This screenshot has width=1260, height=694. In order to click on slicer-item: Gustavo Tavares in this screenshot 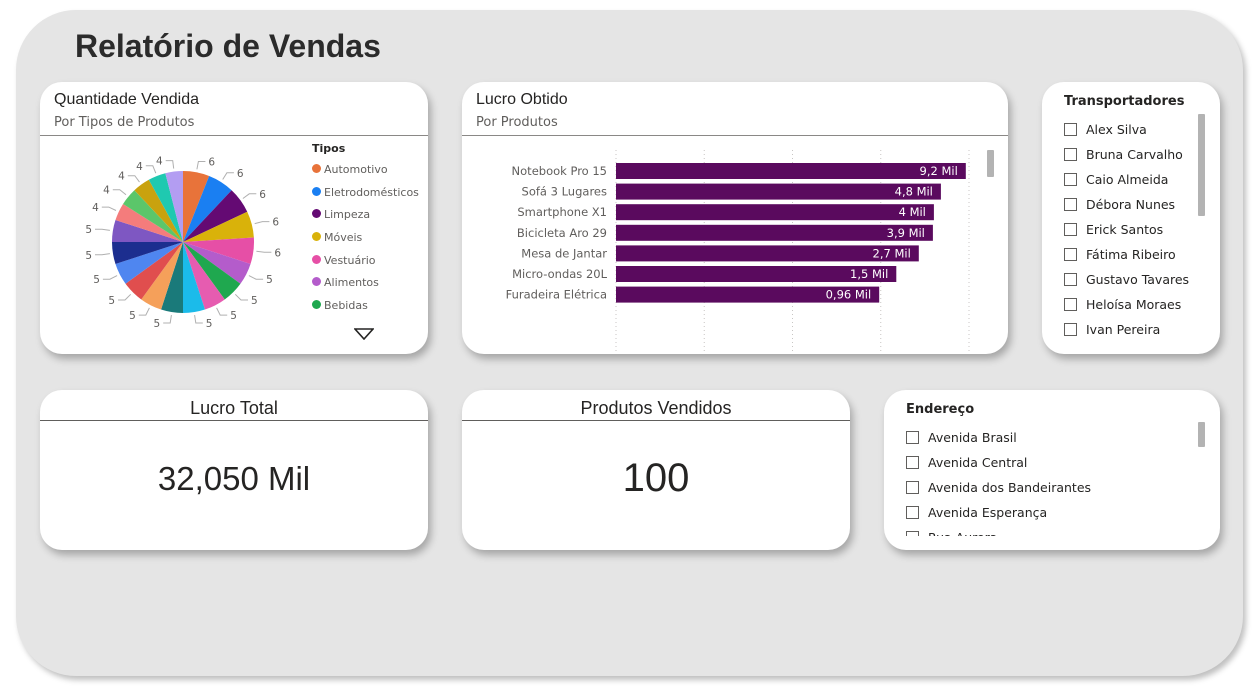, I will do `click(1127, 279)`.